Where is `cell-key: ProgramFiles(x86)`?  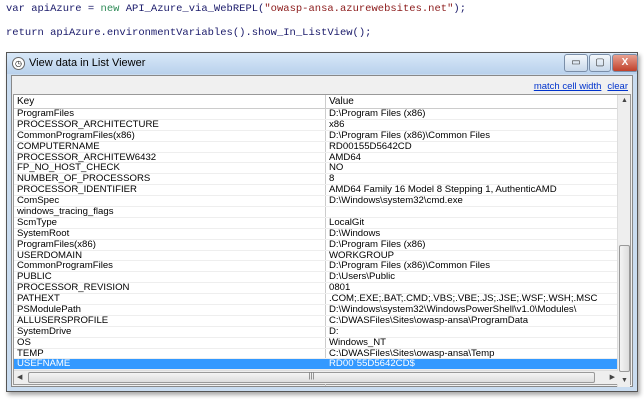
cell-key: ProgramFiles(x86) is located at coordinates (56, 244).